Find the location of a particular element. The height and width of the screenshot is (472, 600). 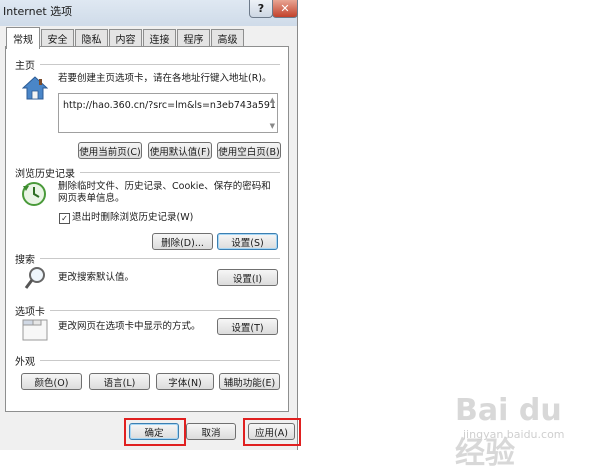

search-description: 更改搜索默认值。 is located at coordinates (96, 277).